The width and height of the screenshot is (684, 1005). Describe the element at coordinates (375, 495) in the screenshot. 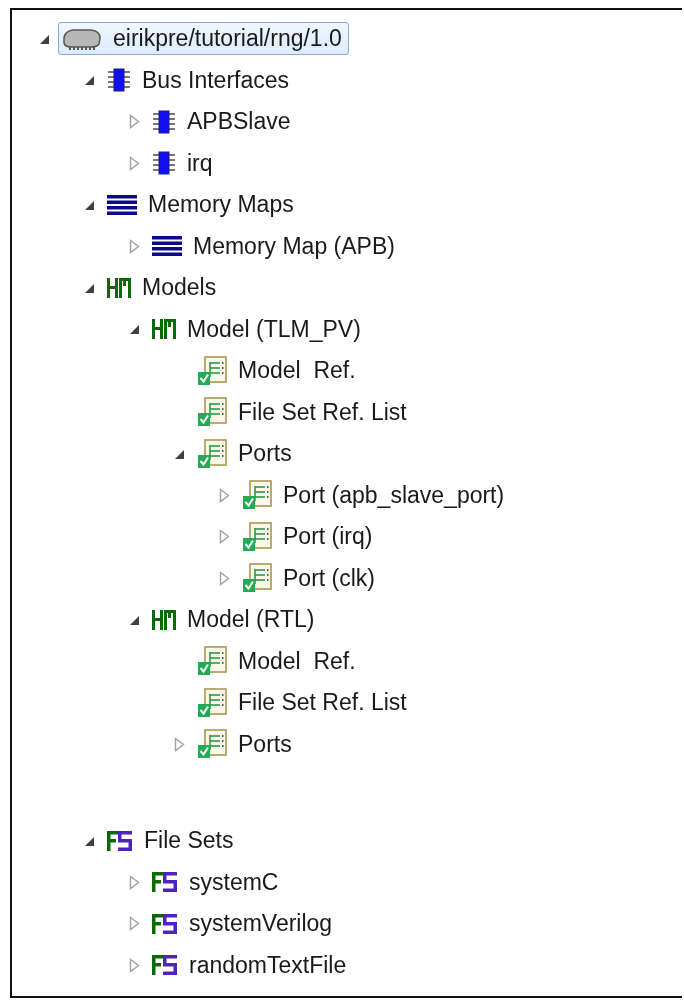

I see `tree-item: Port (apb_slave_port)` at that location.